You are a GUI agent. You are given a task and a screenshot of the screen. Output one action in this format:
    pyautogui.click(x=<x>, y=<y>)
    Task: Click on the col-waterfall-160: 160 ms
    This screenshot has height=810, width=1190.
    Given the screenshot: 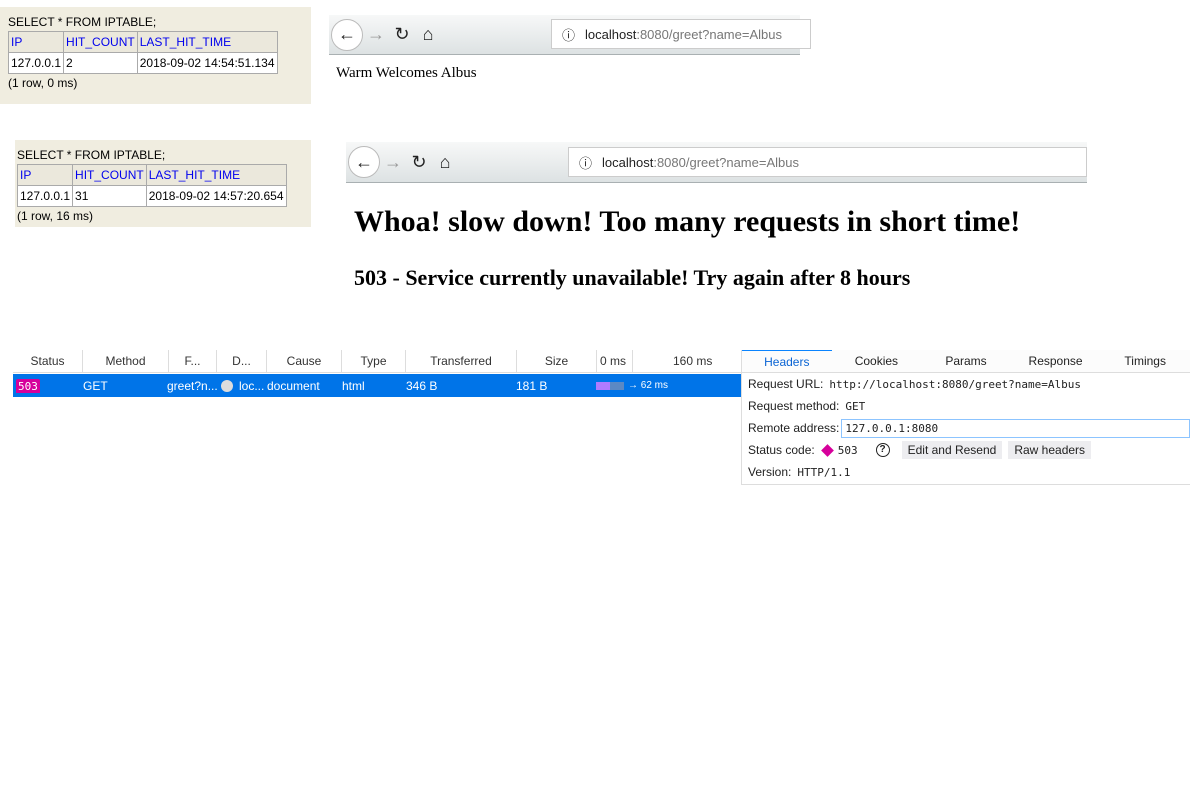 What is the action you would take?
    pyautogui.click(x=687, y=361)
    